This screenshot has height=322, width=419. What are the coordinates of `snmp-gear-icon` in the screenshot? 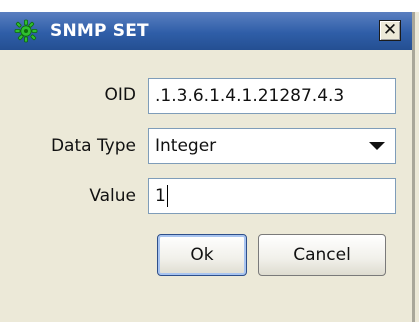 It's located at (26, 31).